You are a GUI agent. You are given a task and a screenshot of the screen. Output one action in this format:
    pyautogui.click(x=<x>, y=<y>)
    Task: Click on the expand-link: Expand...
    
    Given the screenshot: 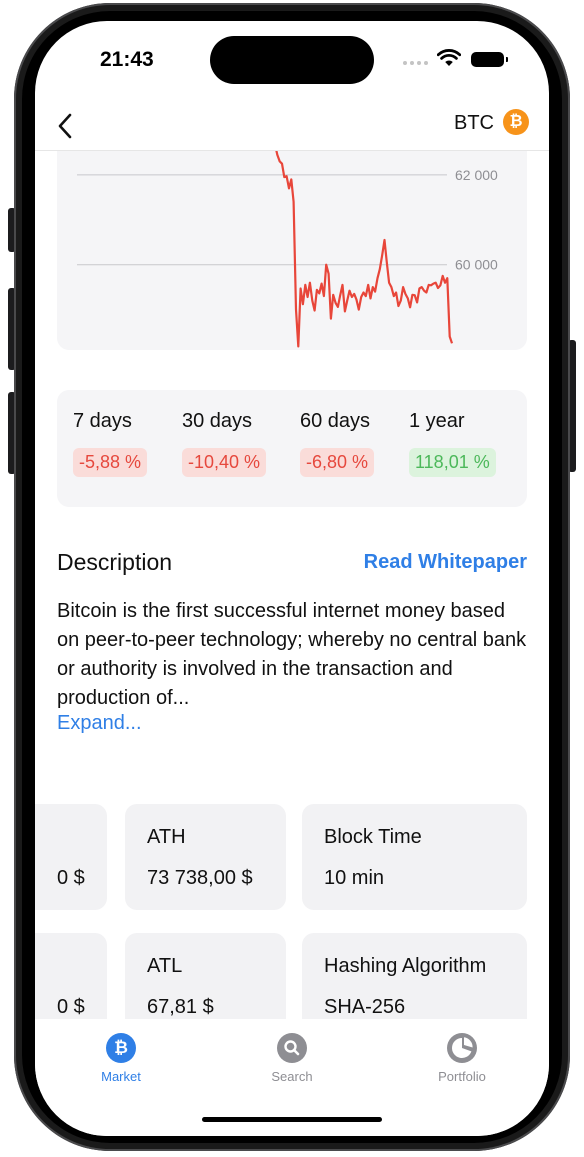 What is the action you would take?
    pyautogui.click(x=99, y=723)
    